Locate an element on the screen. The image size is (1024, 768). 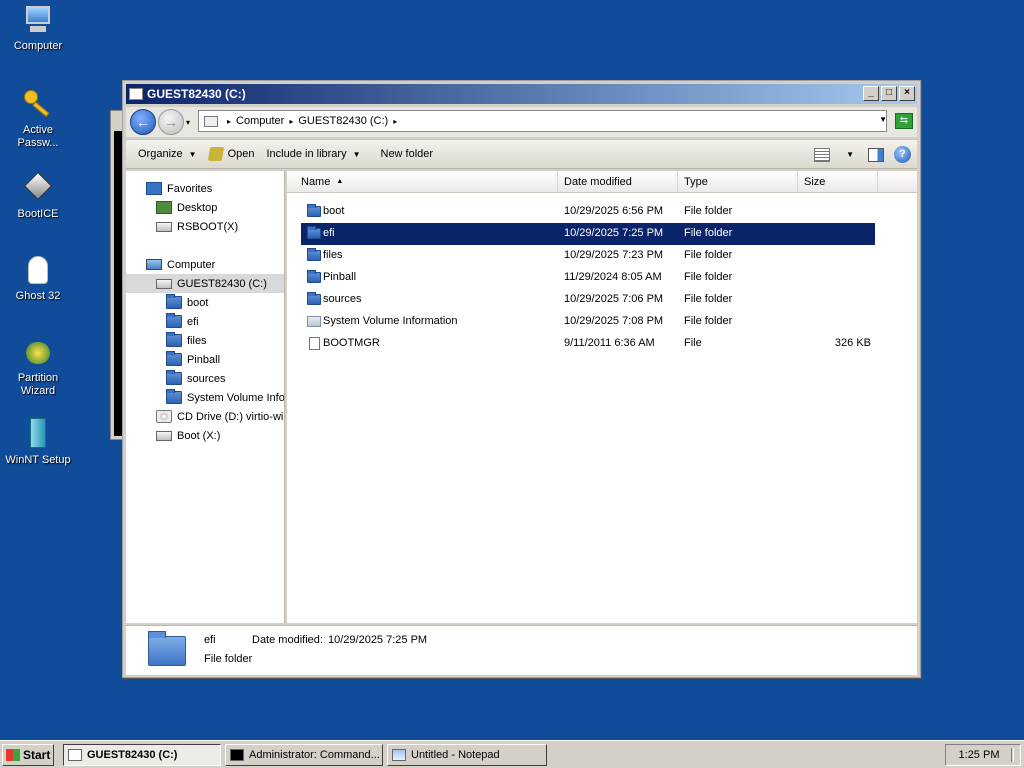
organize-label: Organize is located at coordinates (160, 154).